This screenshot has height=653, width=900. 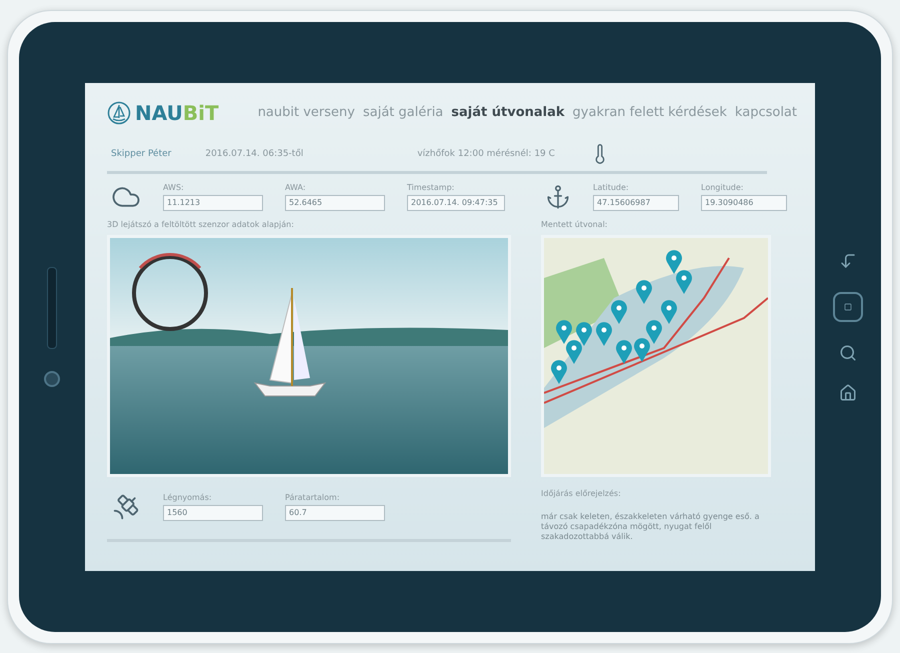 I want to click on logo-text: NAUBiT, so click(x=177, y=112).